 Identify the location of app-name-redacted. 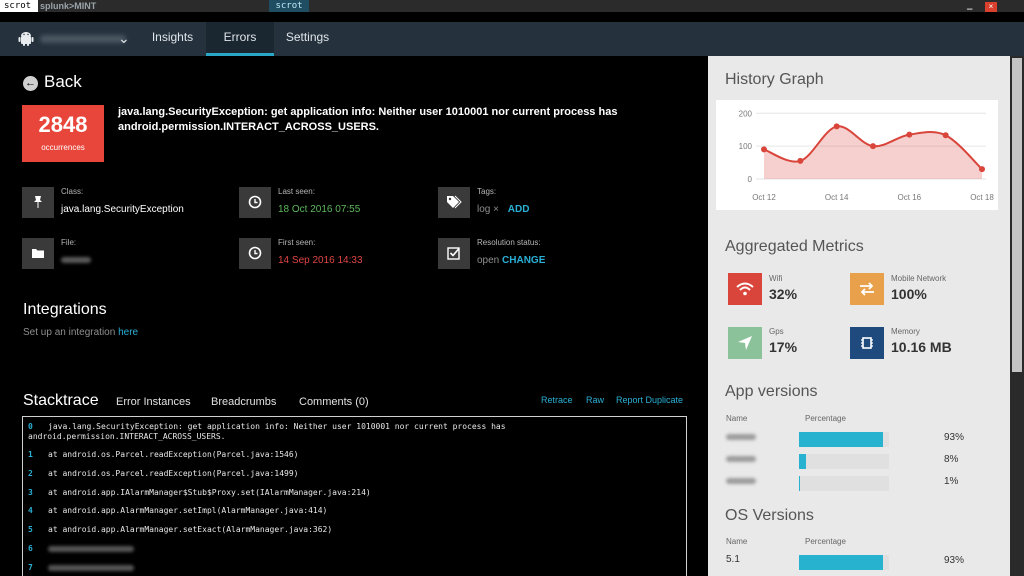
(83, 39).